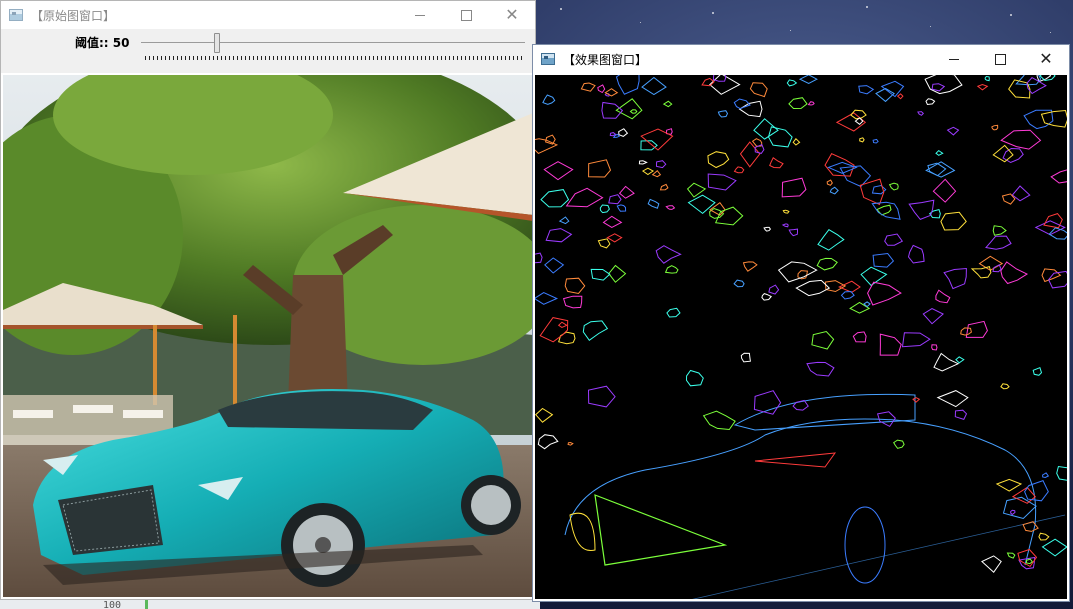 The height and width of the screenshot is (609, 1073). Describe the element at coordinates (16, 15) in the screenshot. I see `app-icon` at that location.